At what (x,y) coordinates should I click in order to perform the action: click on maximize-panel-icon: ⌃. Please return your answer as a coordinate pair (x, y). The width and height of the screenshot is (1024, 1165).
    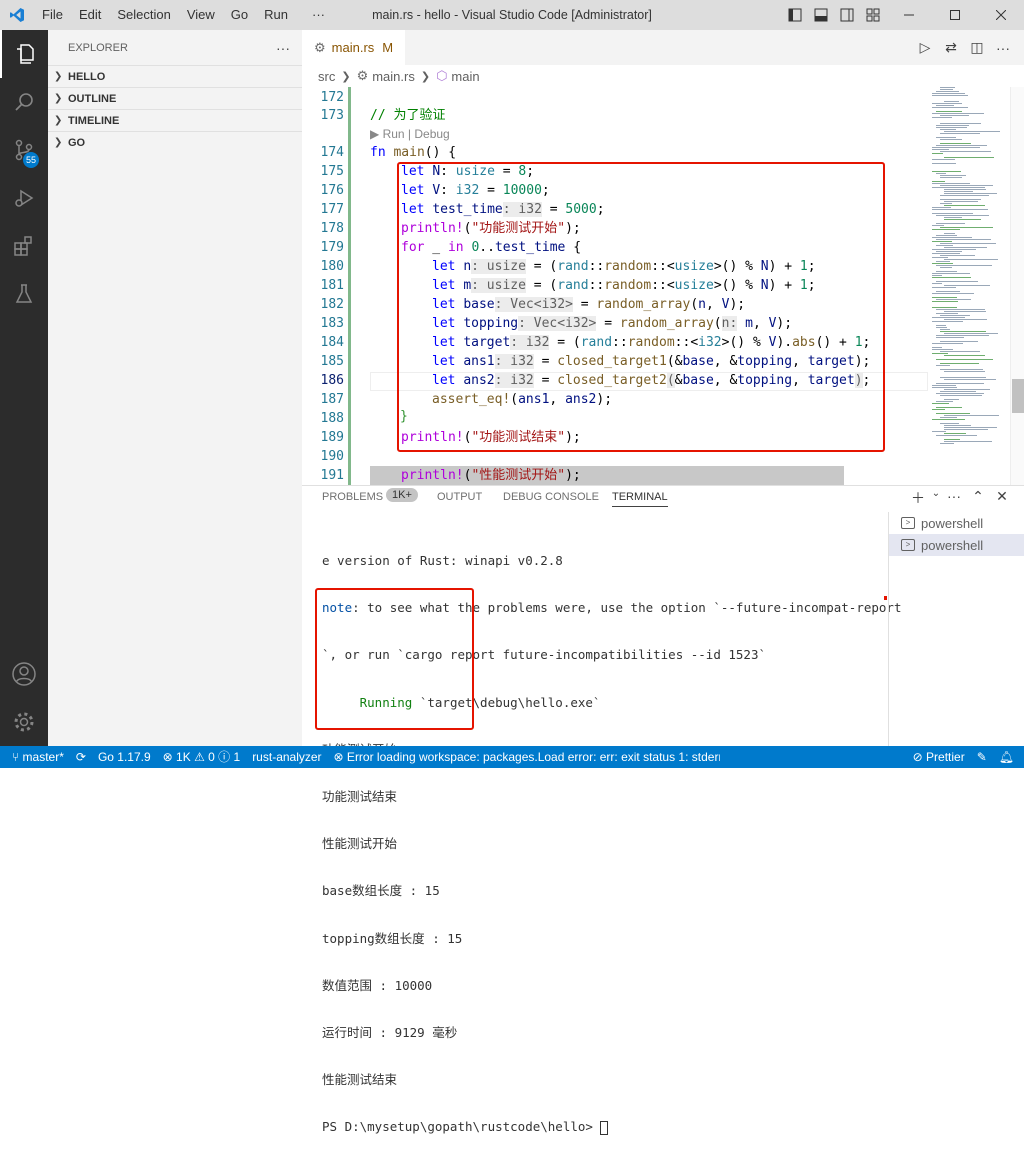
    Looking at the image, I should click on (978, 498).